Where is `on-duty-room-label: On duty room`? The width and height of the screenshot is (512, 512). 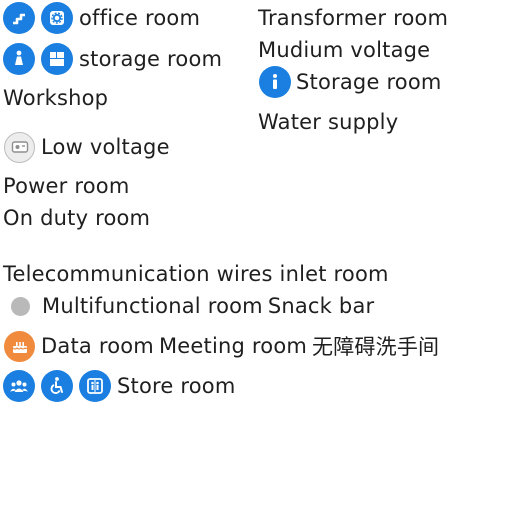
on-duty-room-label: On duty room is located at coordinates (77, 218).